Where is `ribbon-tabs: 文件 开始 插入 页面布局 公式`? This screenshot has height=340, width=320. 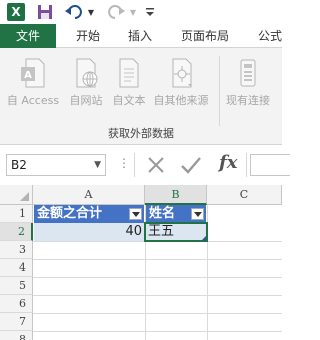
ribbon-tabs: 文件 开始 插入 页面布局 公式 is located at coordinates (141, 36).